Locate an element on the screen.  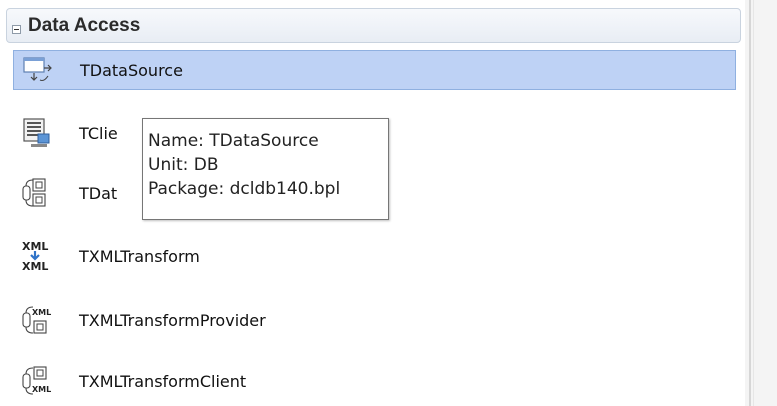
tooltip-unit-line: Unit: DB is located at coordinates (183, 165).